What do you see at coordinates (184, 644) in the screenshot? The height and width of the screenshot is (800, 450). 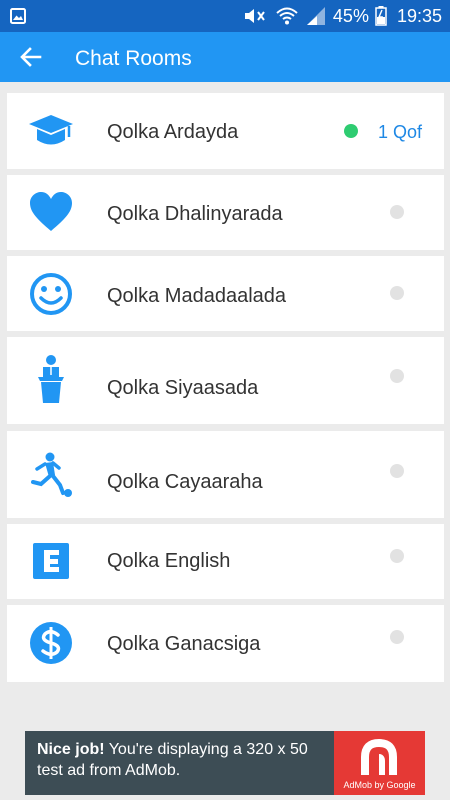 I see `room-name: Qolka Ganacsiga` at bounding box center [184, 644].